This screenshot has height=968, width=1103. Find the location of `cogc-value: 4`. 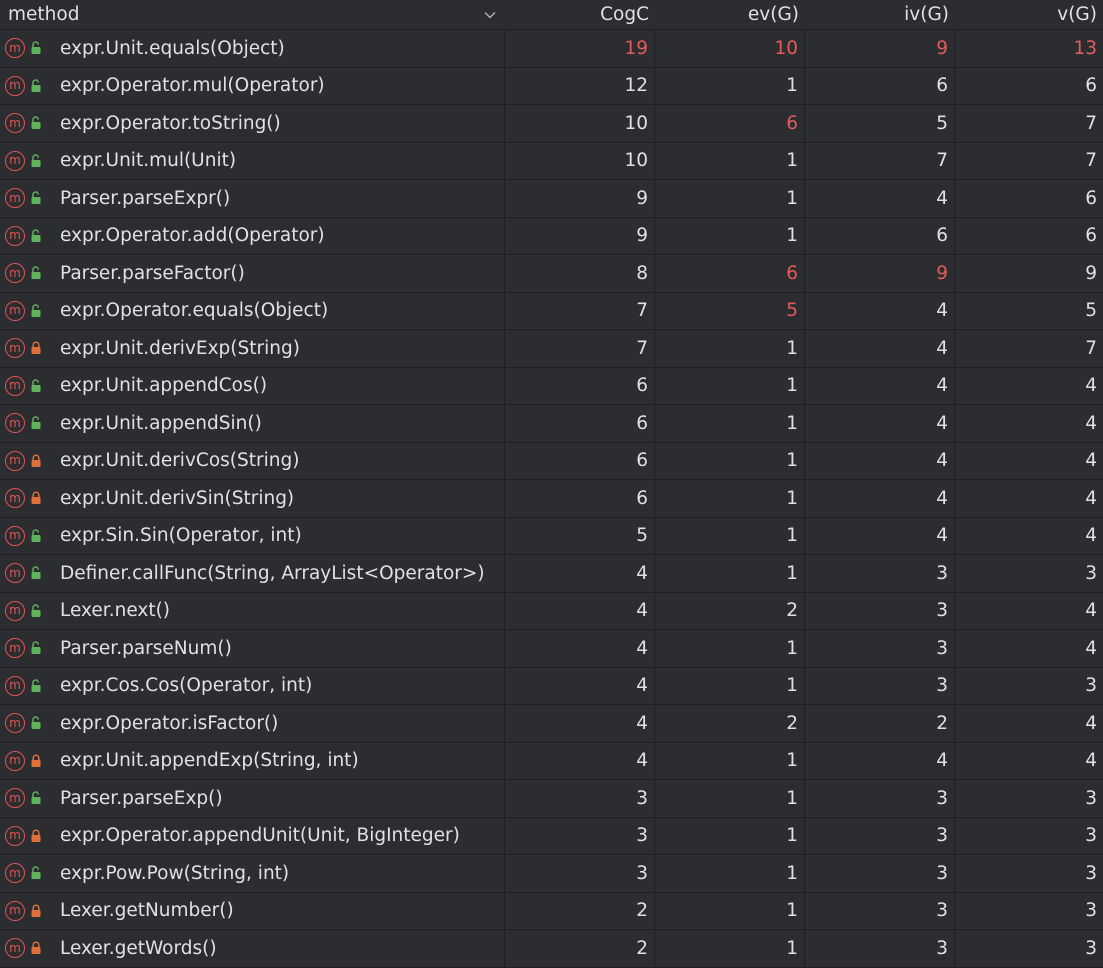

cogc-value: 4 is located at coordinates (580, 573).